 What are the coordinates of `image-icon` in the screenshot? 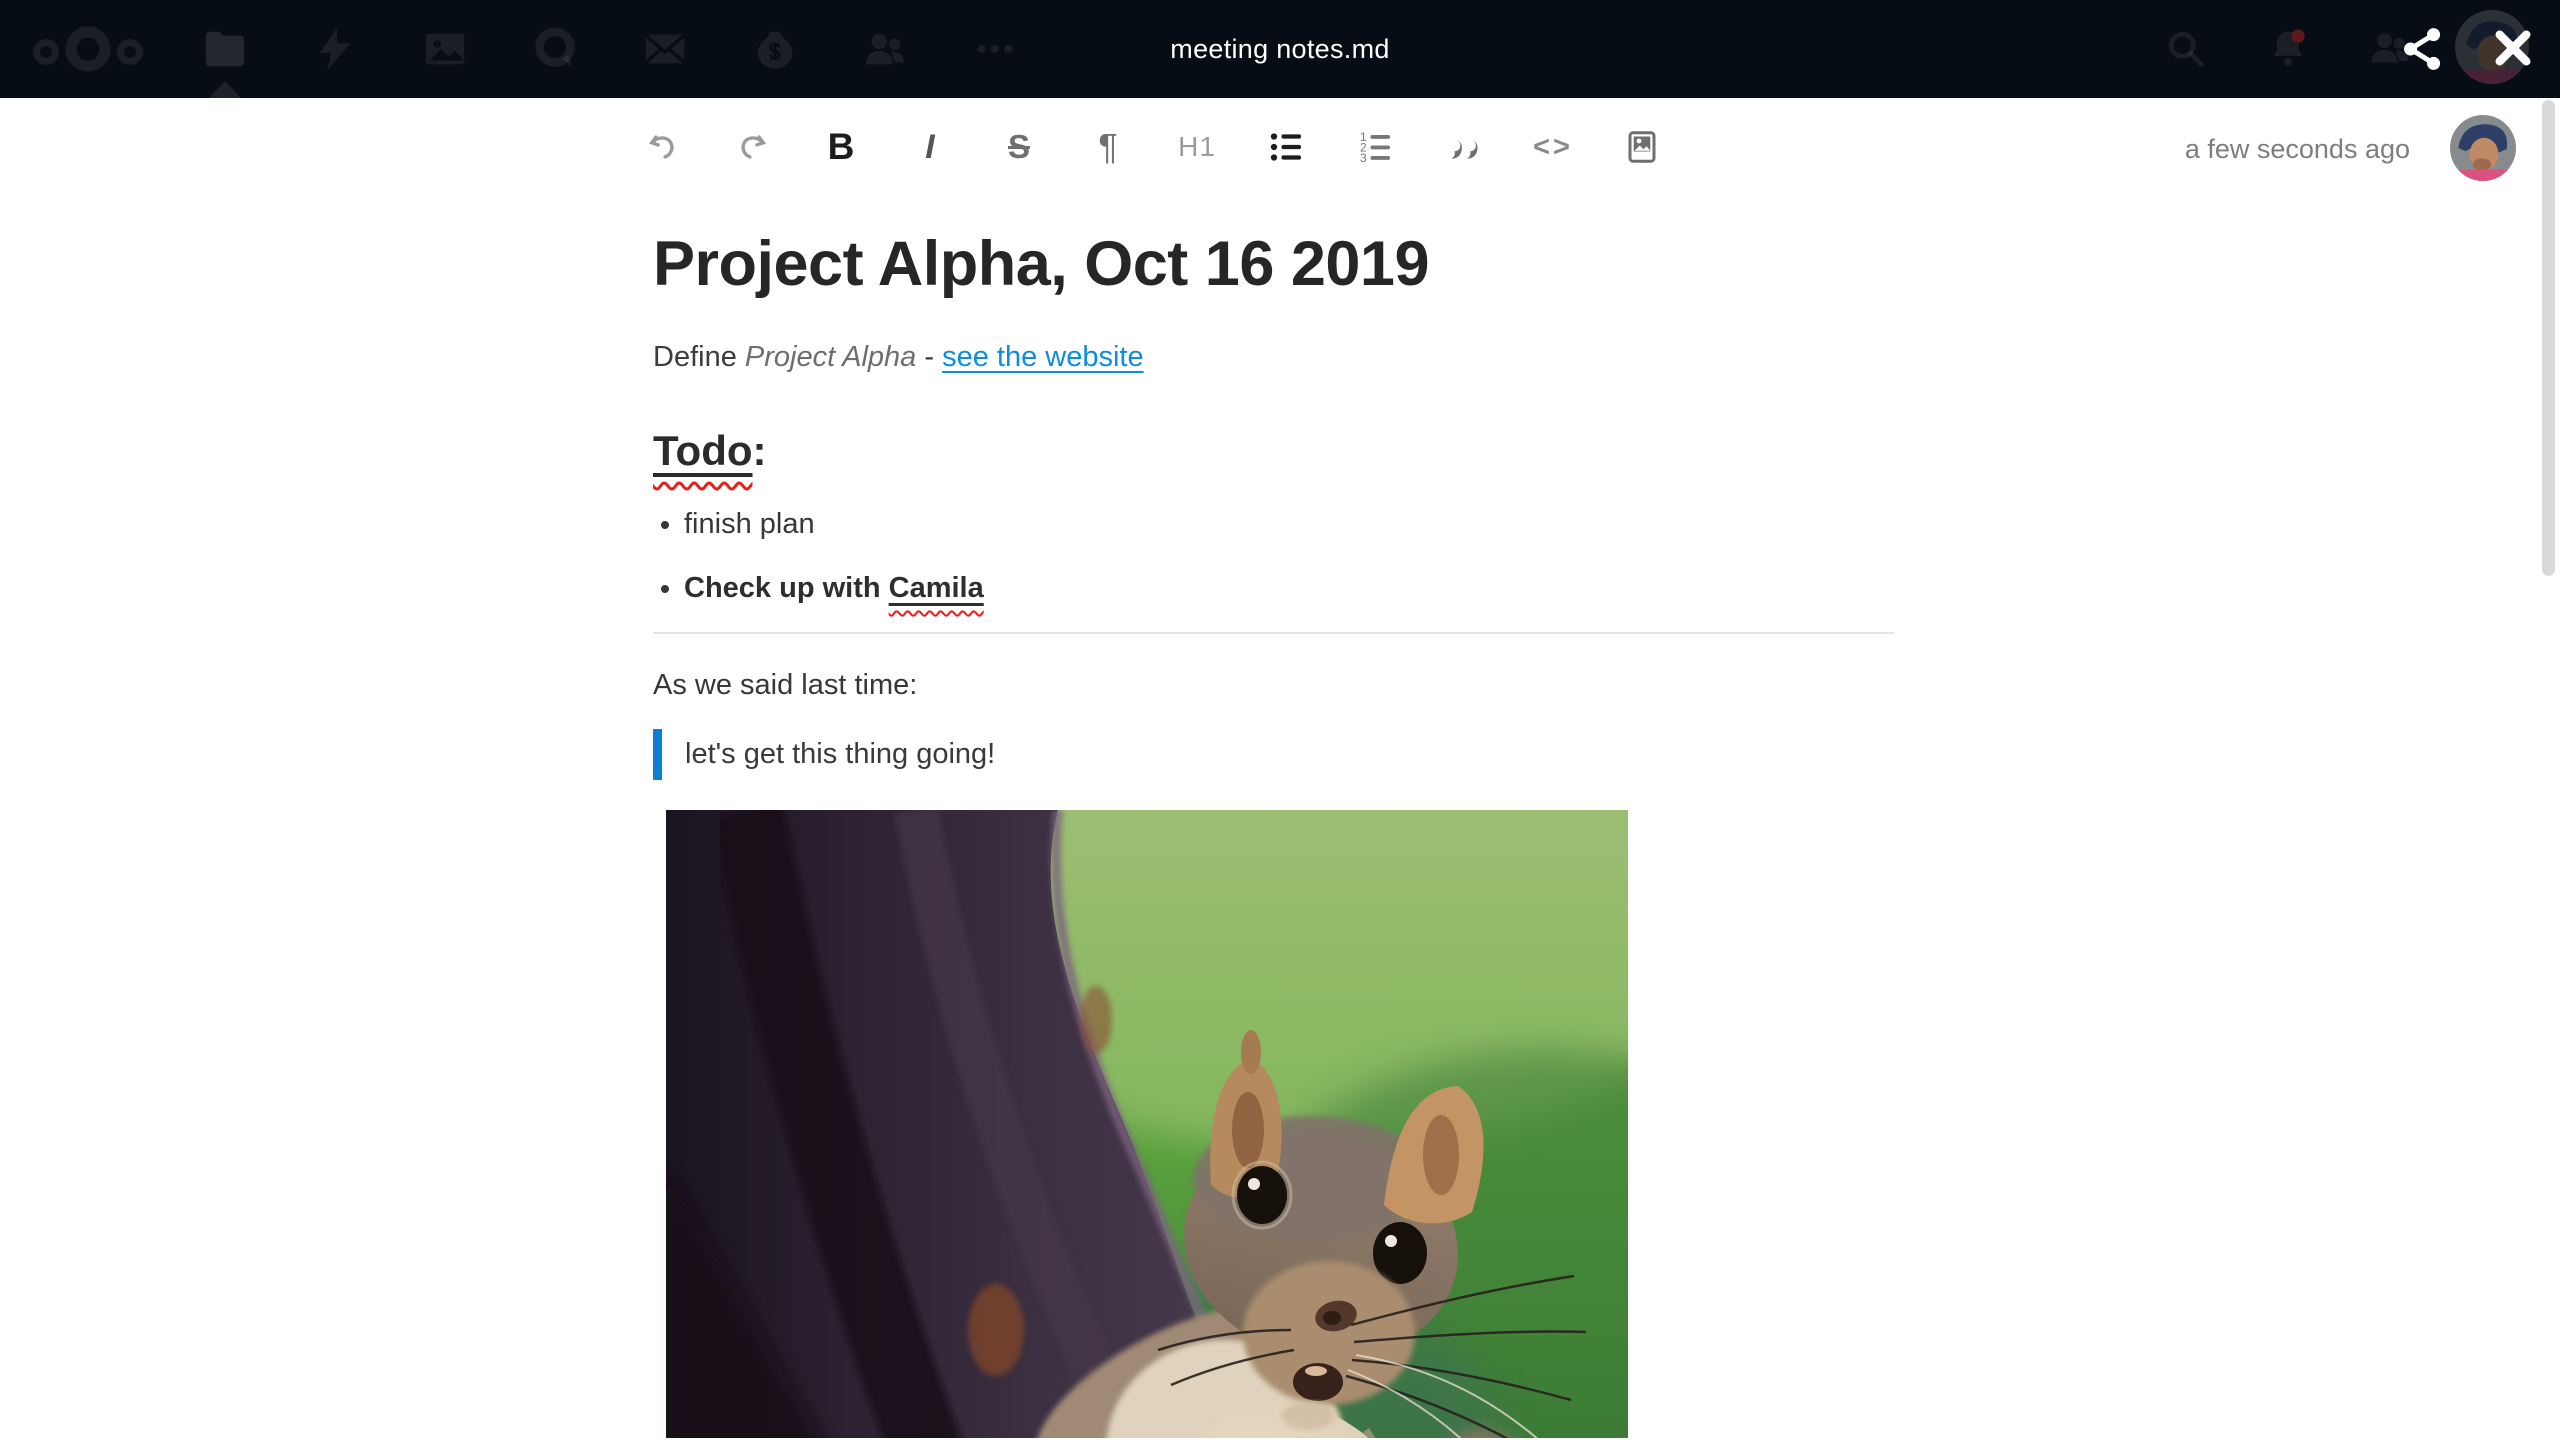 It's located at (1642, 147).